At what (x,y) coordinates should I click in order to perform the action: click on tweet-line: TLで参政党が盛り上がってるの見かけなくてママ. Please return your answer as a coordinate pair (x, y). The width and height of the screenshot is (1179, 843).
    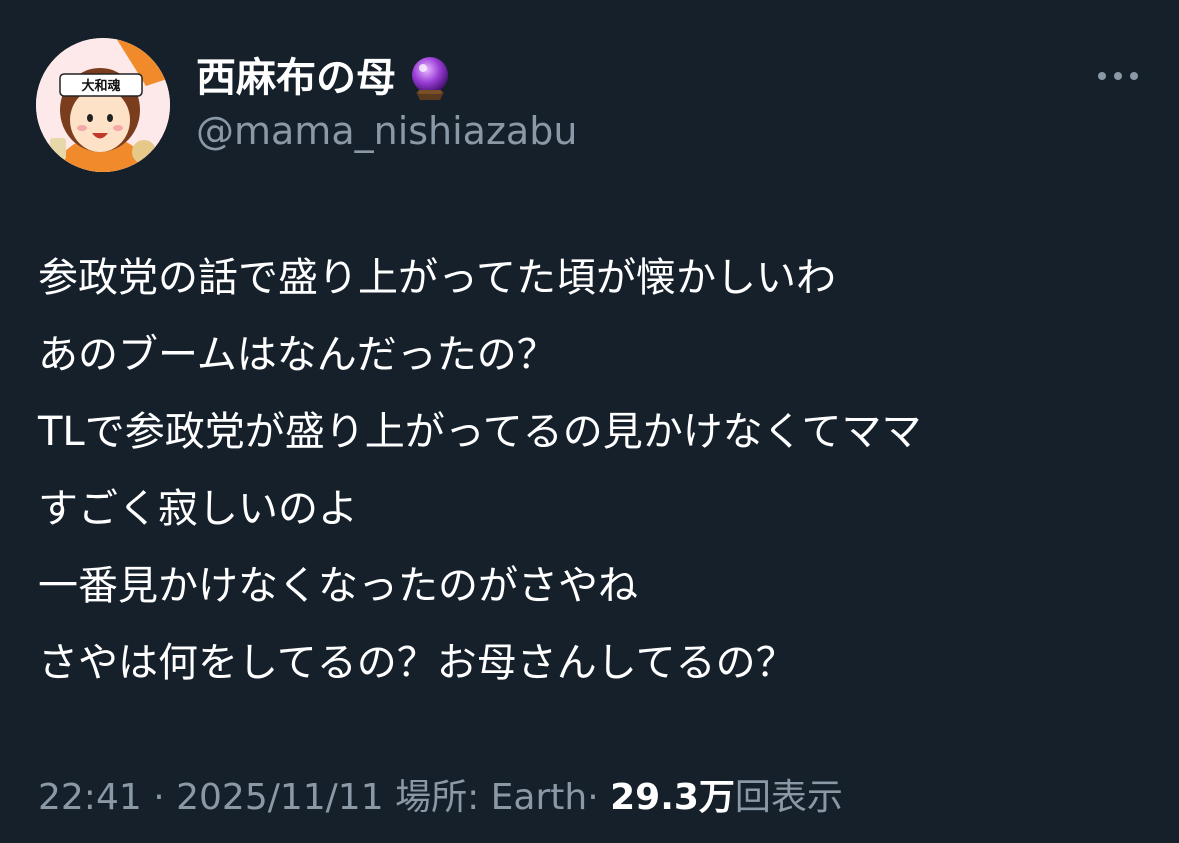
    Looking at the image, I should click on (480, 432).